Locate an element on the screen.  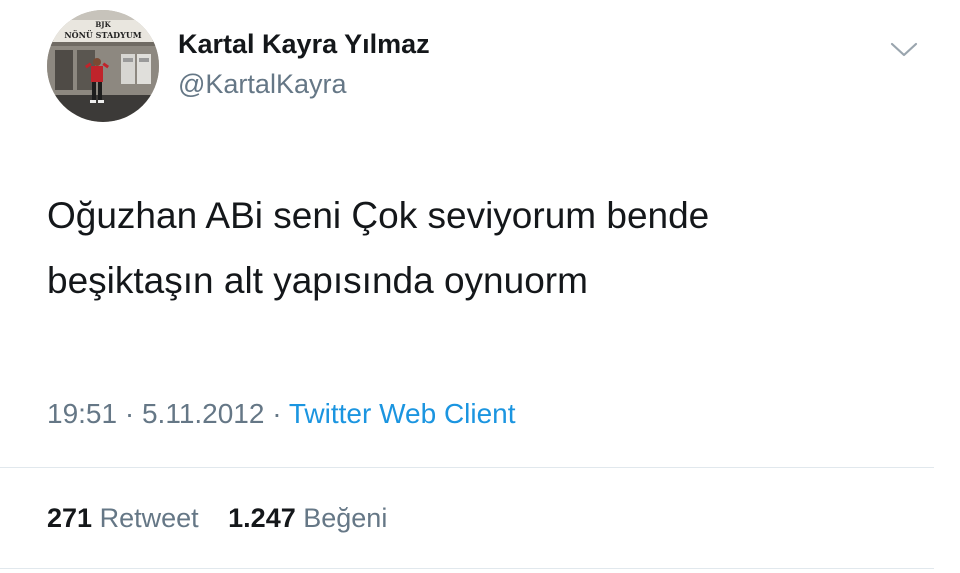
chevron-down-icon is located at coordinates (904, 50).